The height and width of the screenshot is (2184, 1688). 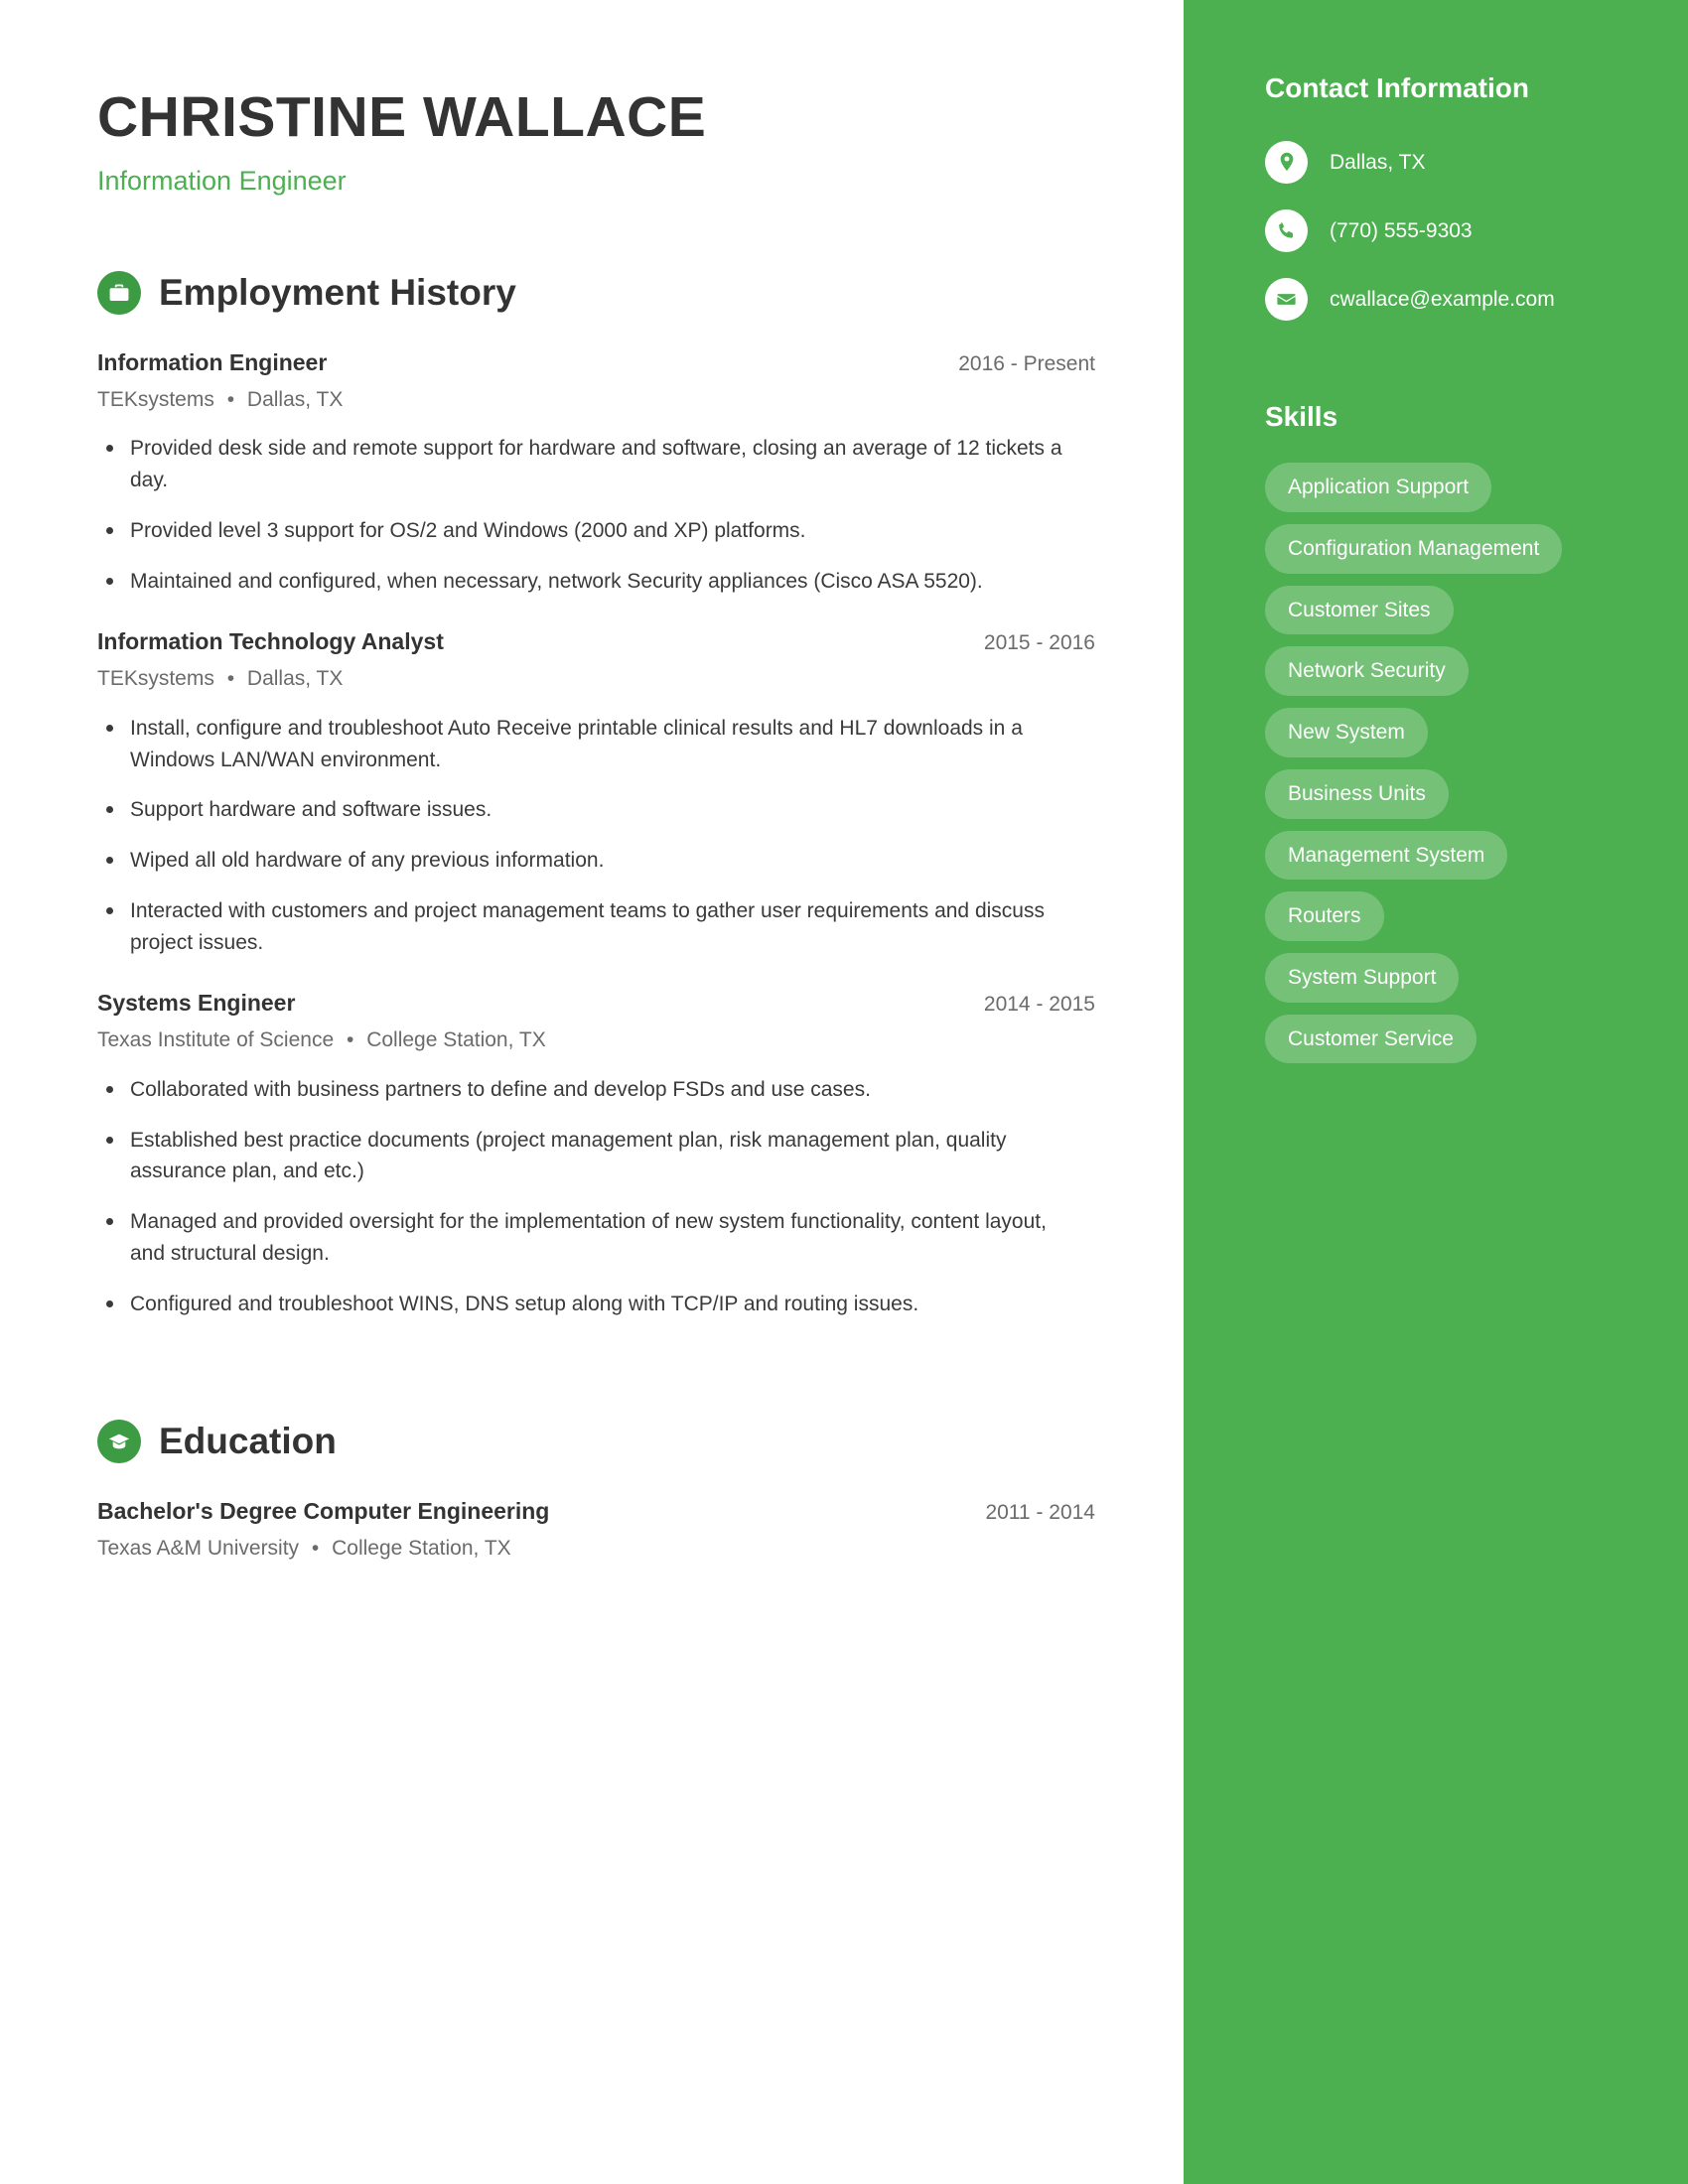 What do you see at coordinates (1378, 162) in the screenshot?
I see `contact-location-value: Dallas, TX` at bounding box center [1378, 162].